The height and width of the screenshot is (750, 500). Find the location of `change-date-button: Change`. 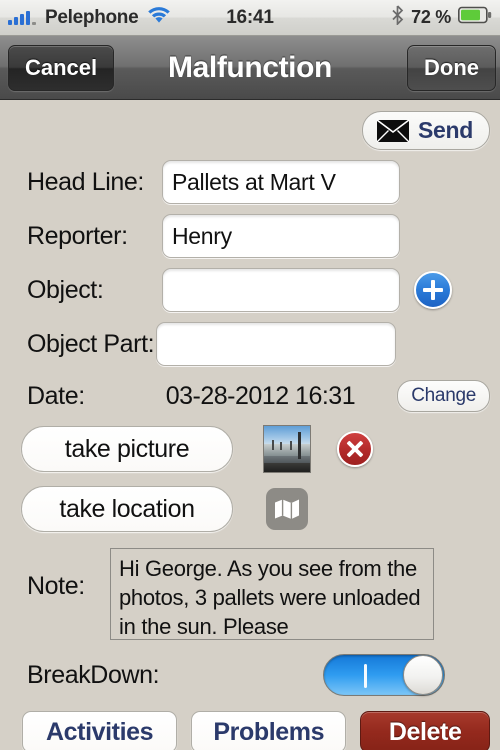

change-date-button: Change is located at coordinates (443, 396).